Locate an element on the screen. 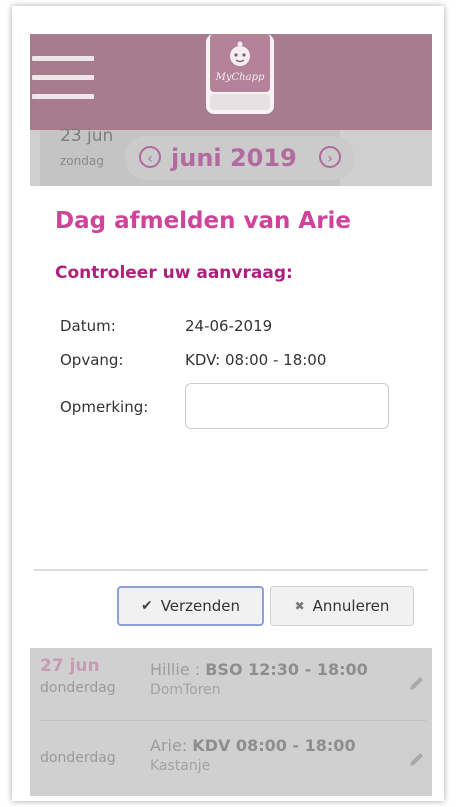  app-bar: MyChapp is located at coordinates (231, 82).